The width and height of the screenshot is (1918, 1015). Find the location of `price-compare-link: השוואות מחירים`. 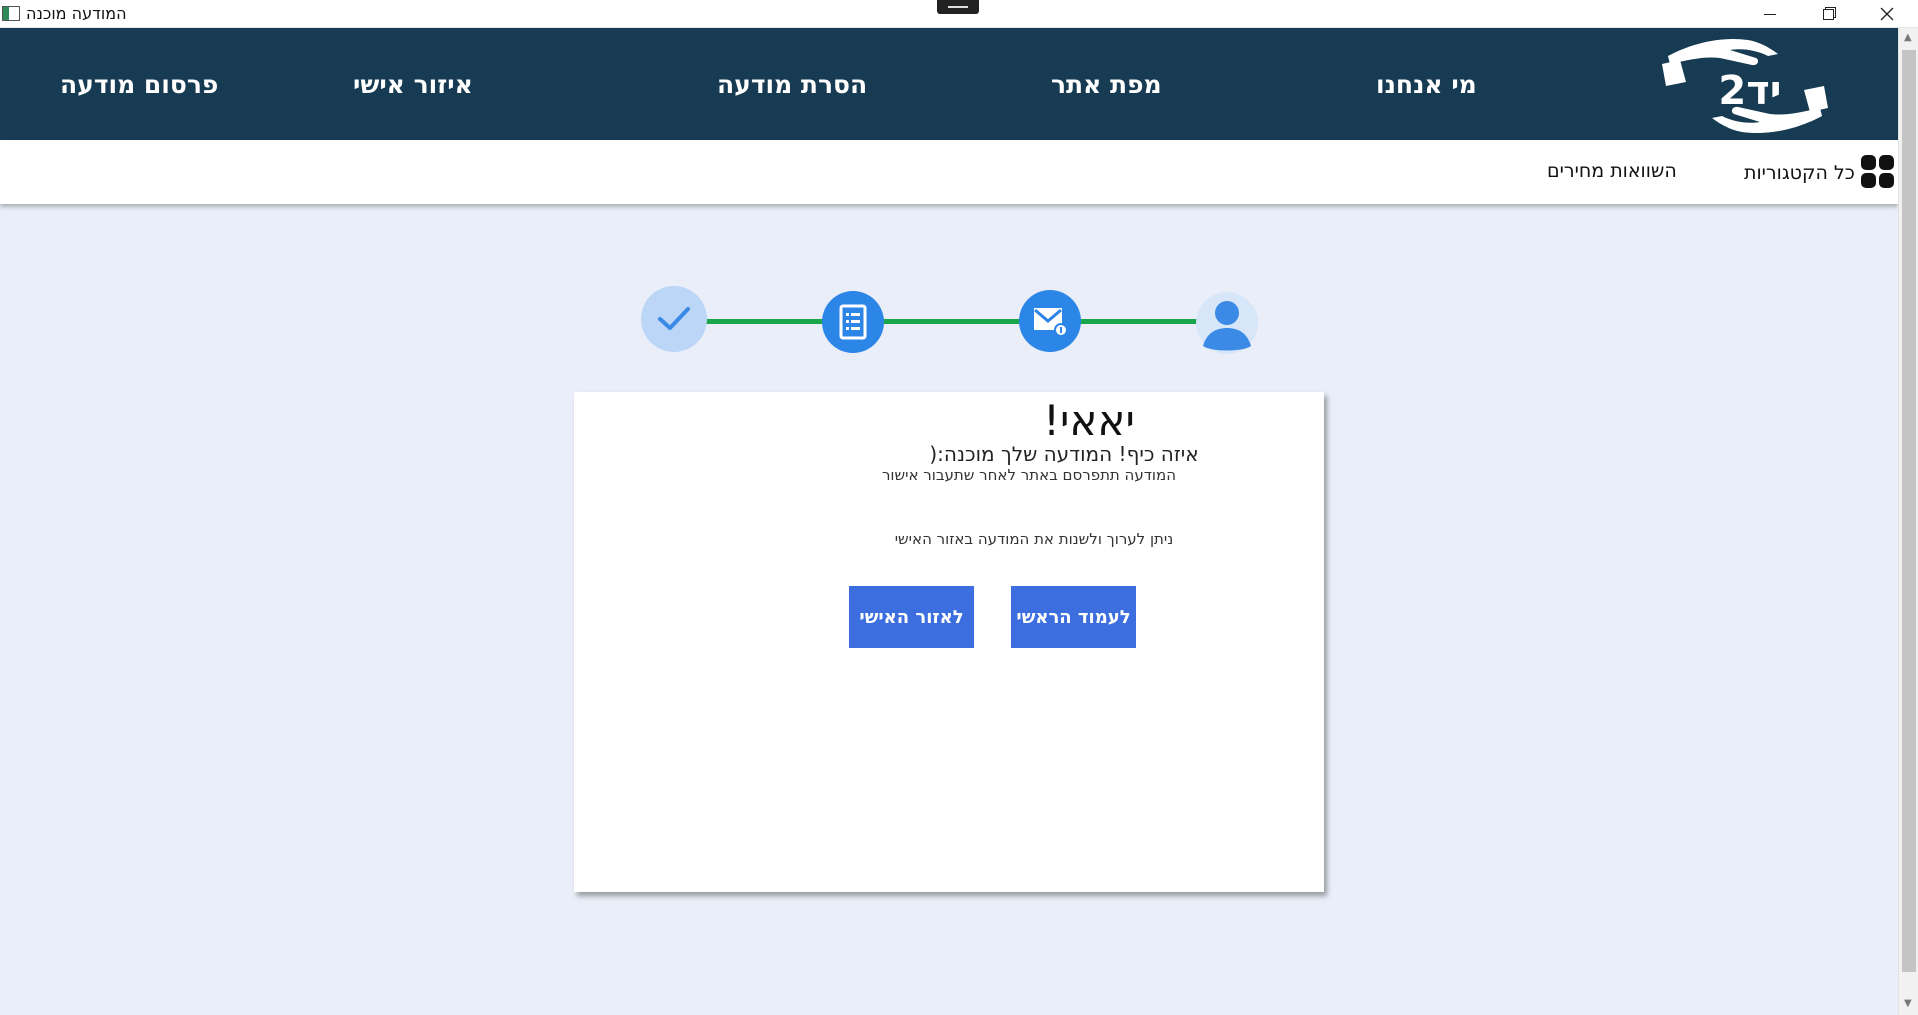

price-compare-link: השוואות מחירים is located at coordinates (1612, 171).